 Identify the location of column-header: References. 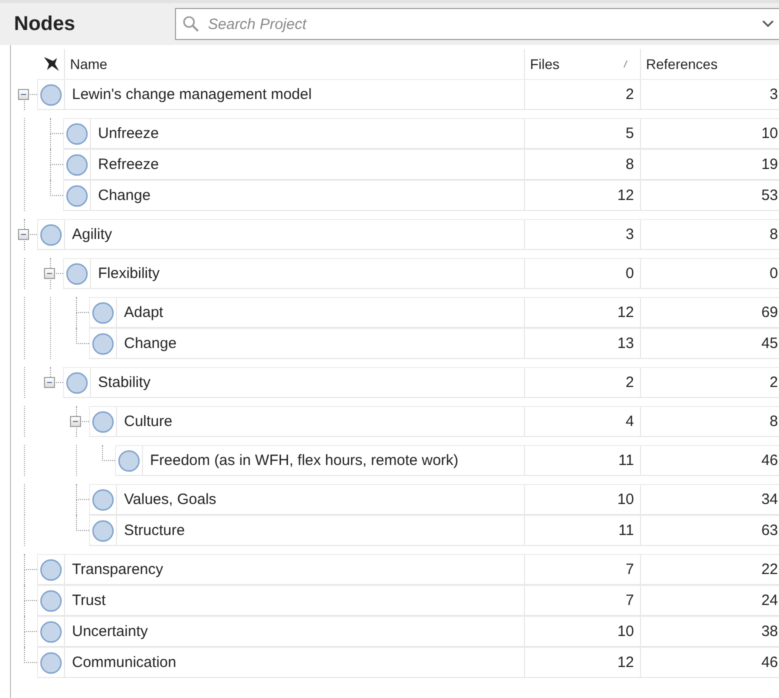
(709, 64).